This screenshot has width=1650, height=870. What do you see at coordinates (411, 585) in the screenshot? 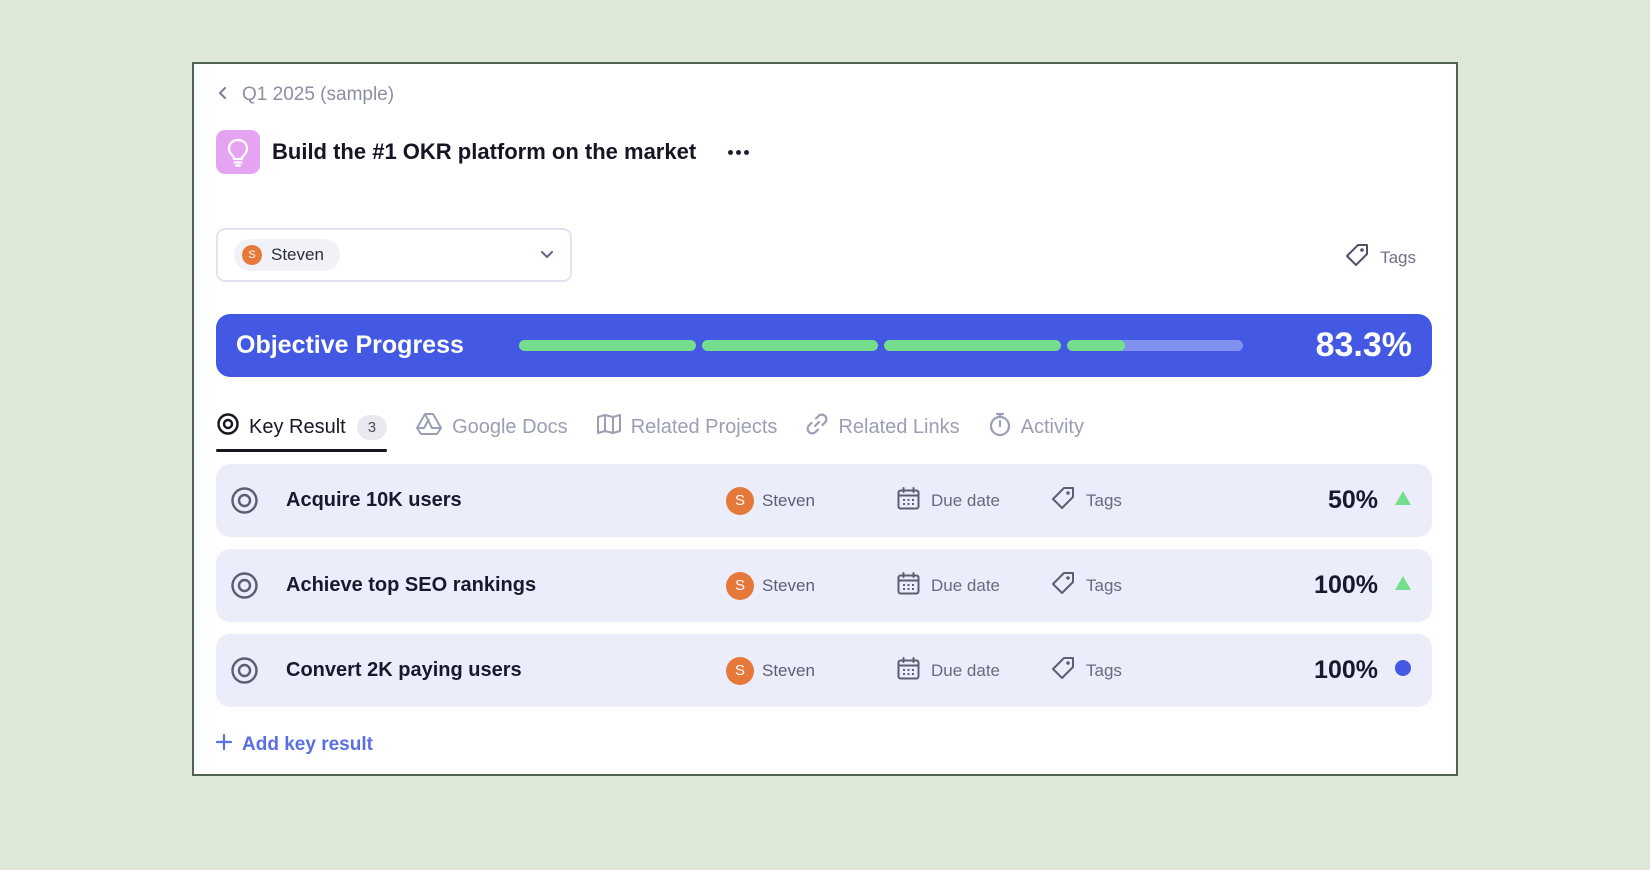
I see `key-result-title: Achieve top SEO rankings` at bounding box center [411, 585].